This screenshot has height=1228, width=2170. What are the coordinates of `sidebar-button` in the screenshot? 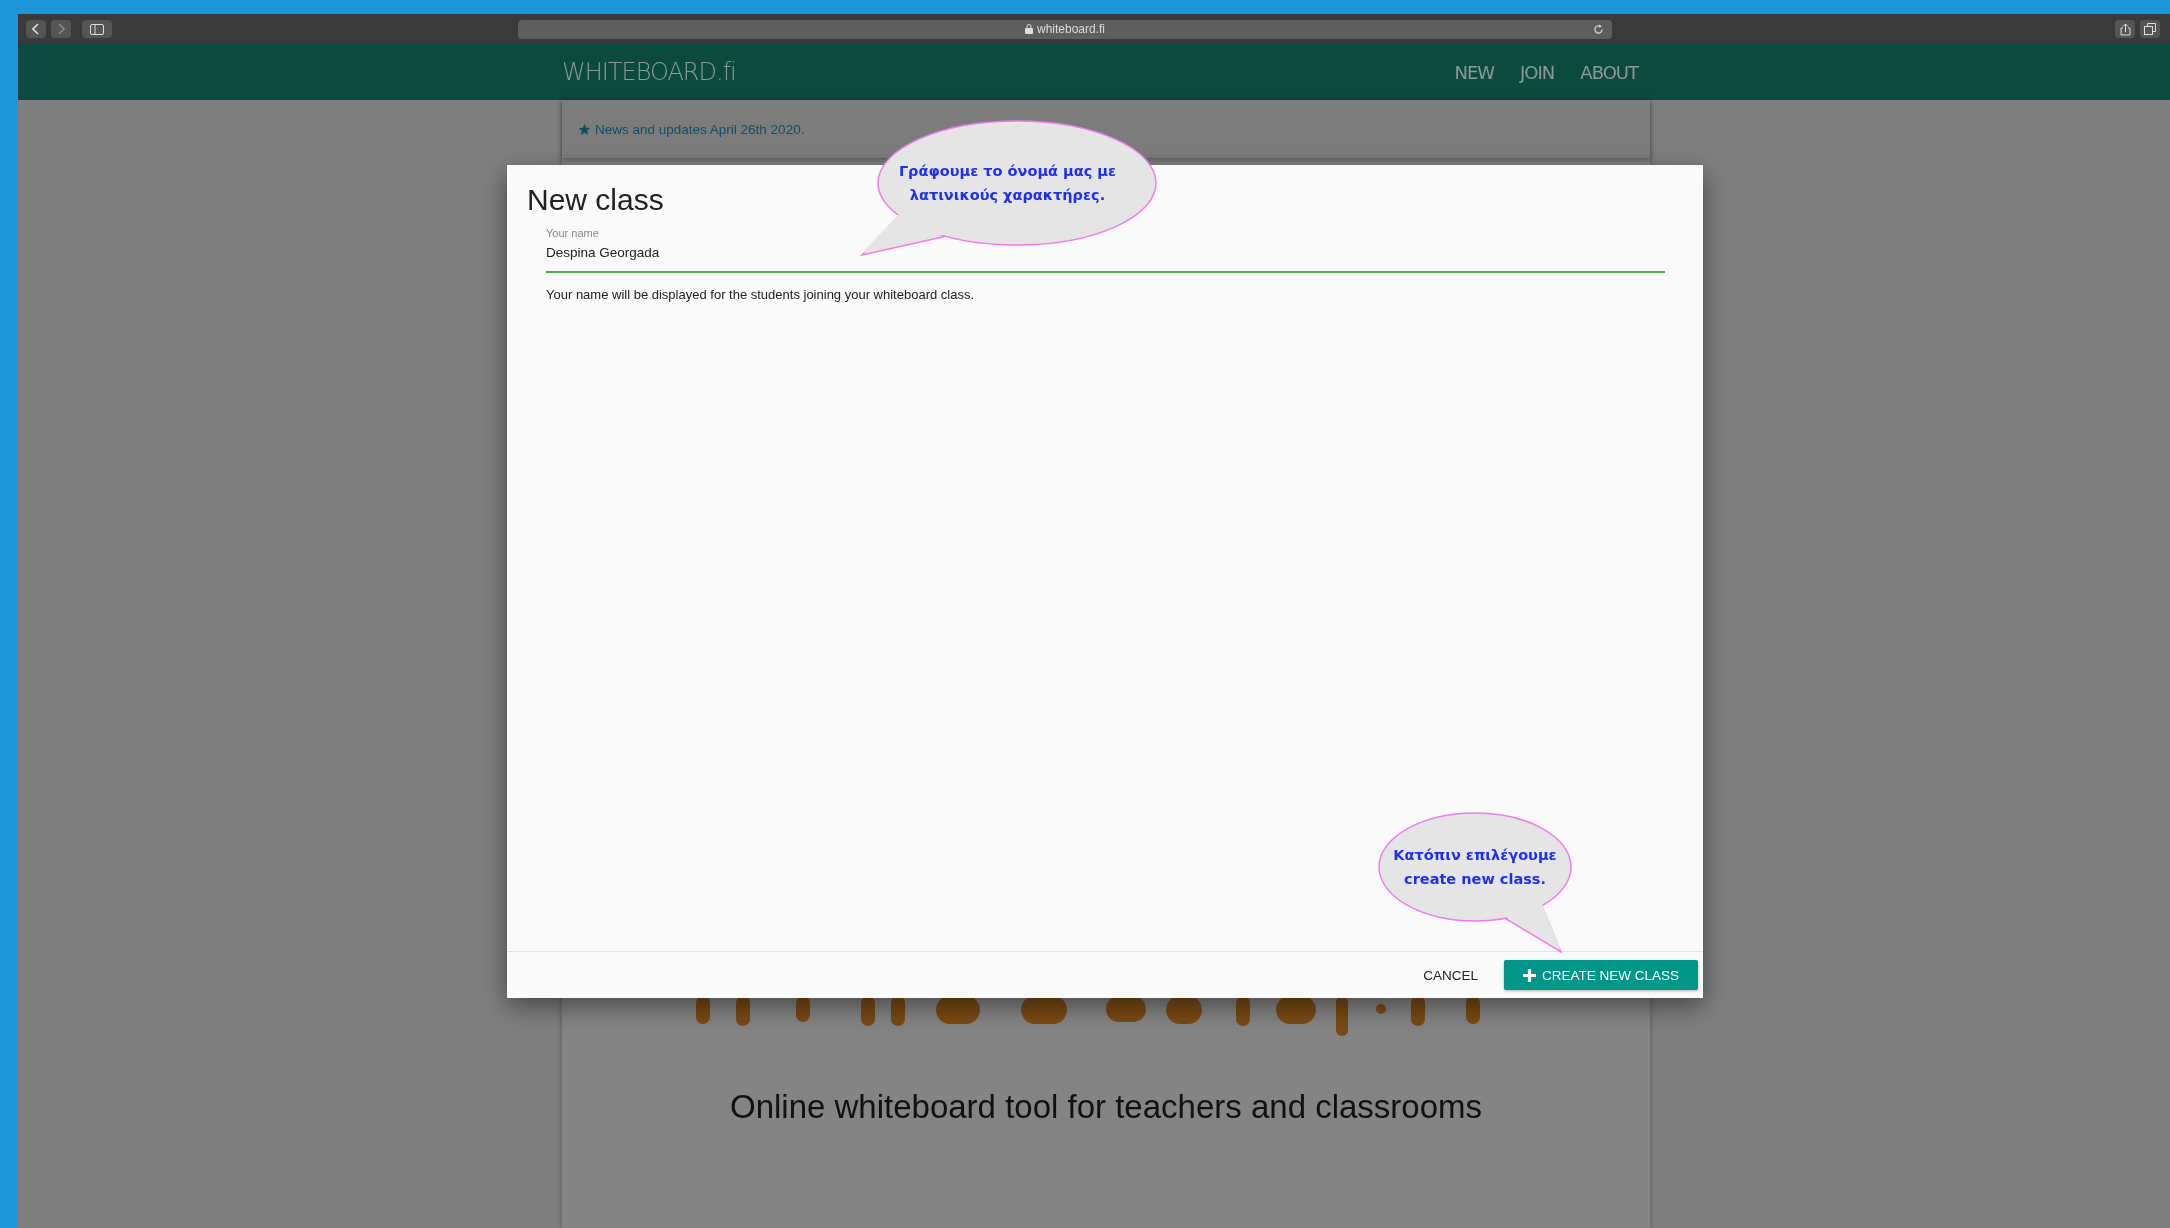 It's located at (97, 29).